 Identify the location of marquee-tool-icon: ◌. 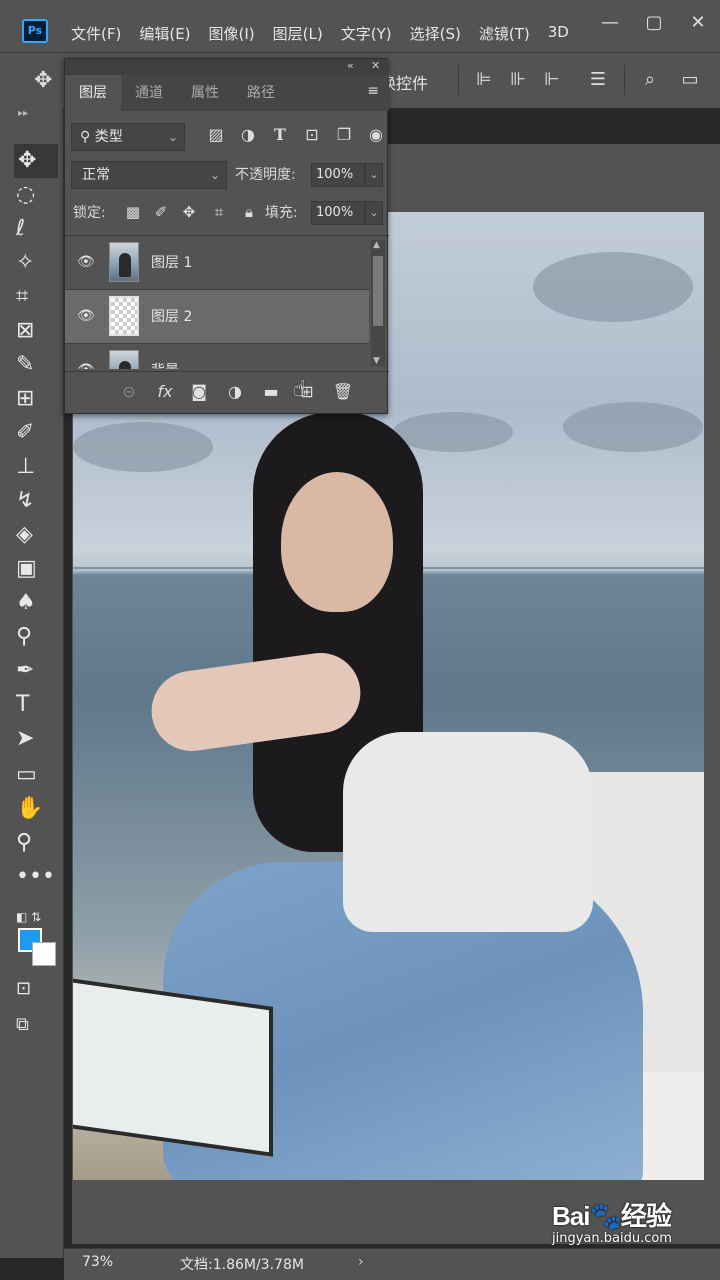
(38, 195).